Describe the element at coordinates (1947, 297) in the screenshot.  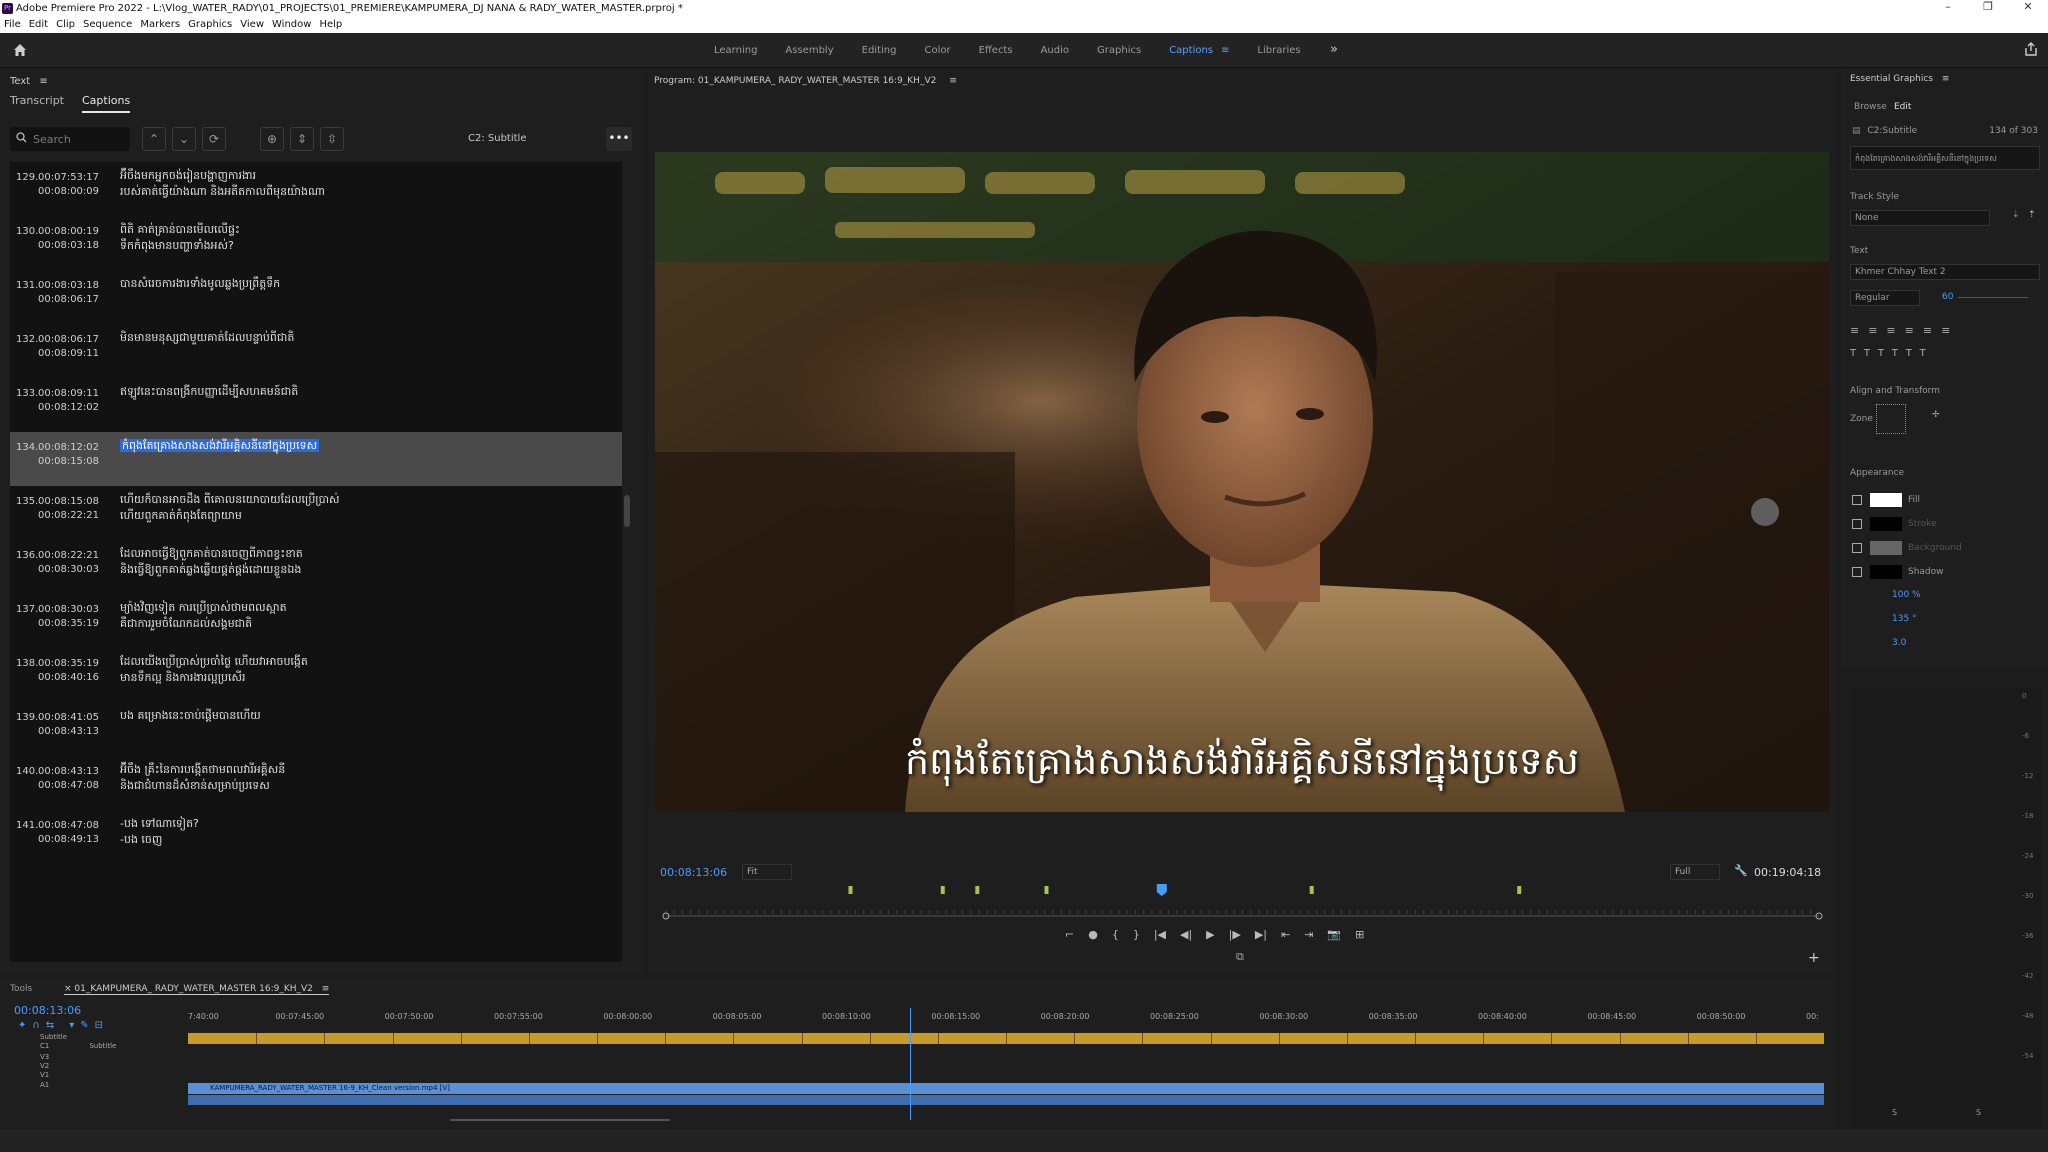
I see `font-size-value: 60` at that location.